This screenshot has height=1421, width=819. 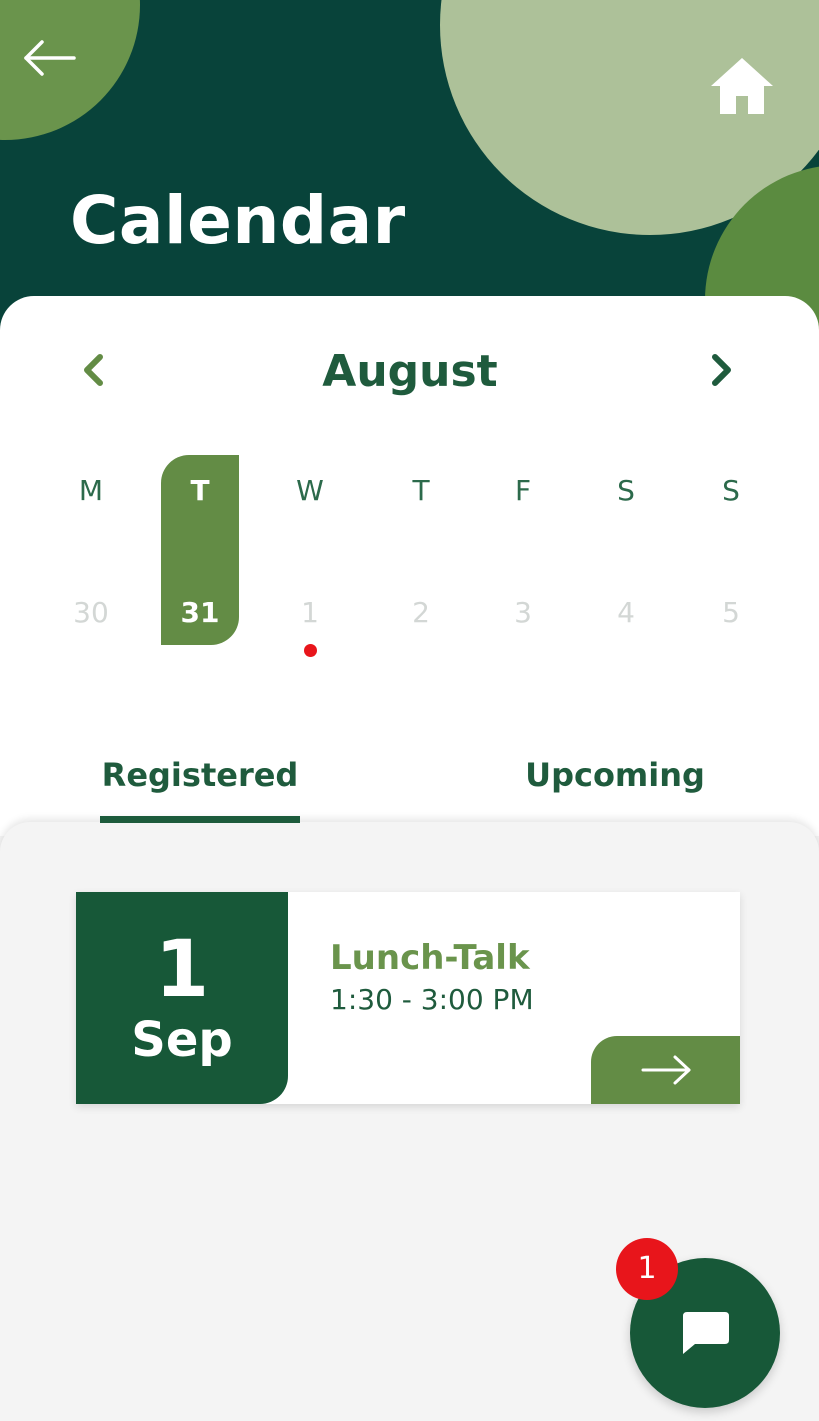 I want to click on event-date-block: 1 Sep, so click(x=182, y=998).